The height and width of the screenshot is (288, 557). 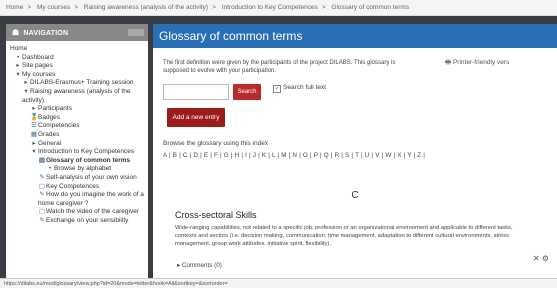 I want to click on add-entry-button: Add a new entry, so click(x=196, y=117).